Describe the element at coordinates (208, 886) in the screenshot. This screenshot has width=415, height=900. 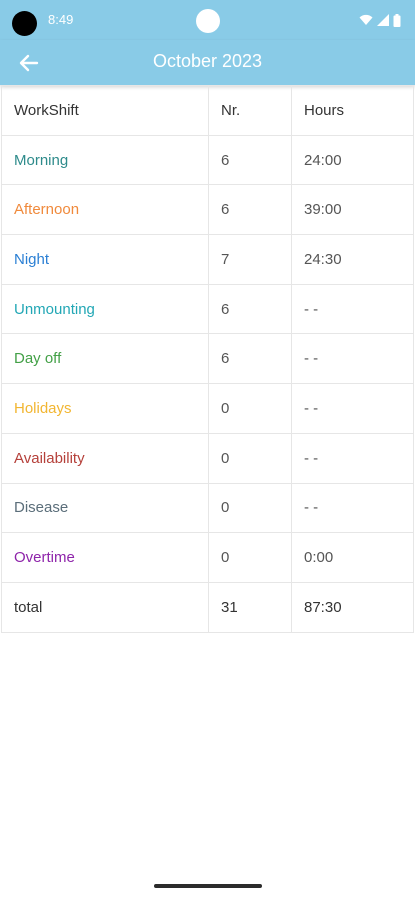
I see `home-indicator` at that location.